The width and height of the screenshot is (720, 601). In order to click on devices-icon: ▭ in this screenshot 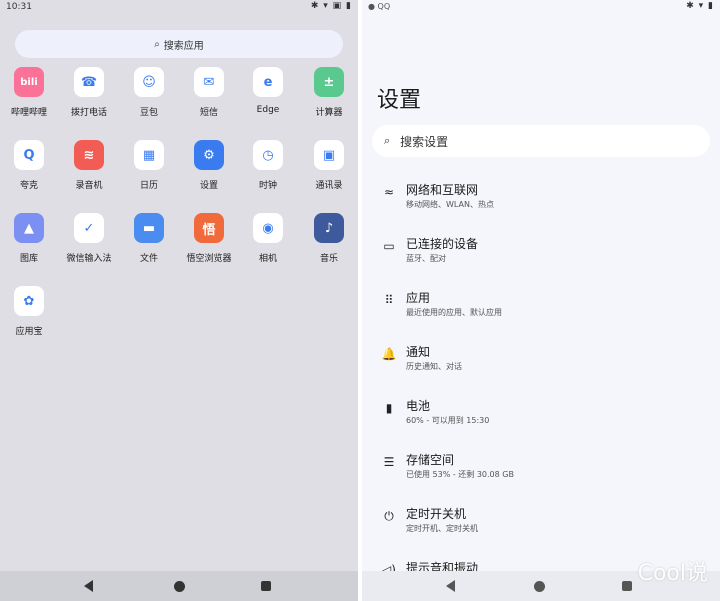, I will do `click(389, 246)`.